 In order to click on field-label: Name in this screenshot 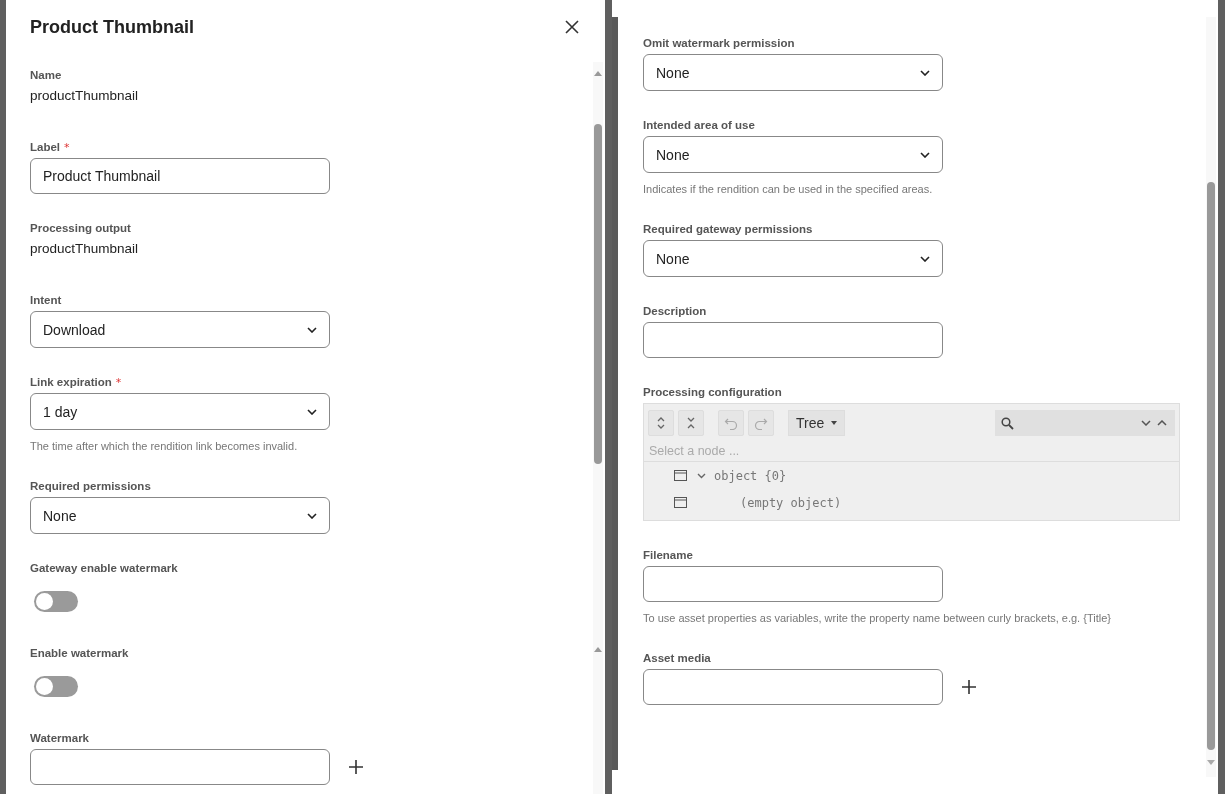, I will do `click(46, 75)`.